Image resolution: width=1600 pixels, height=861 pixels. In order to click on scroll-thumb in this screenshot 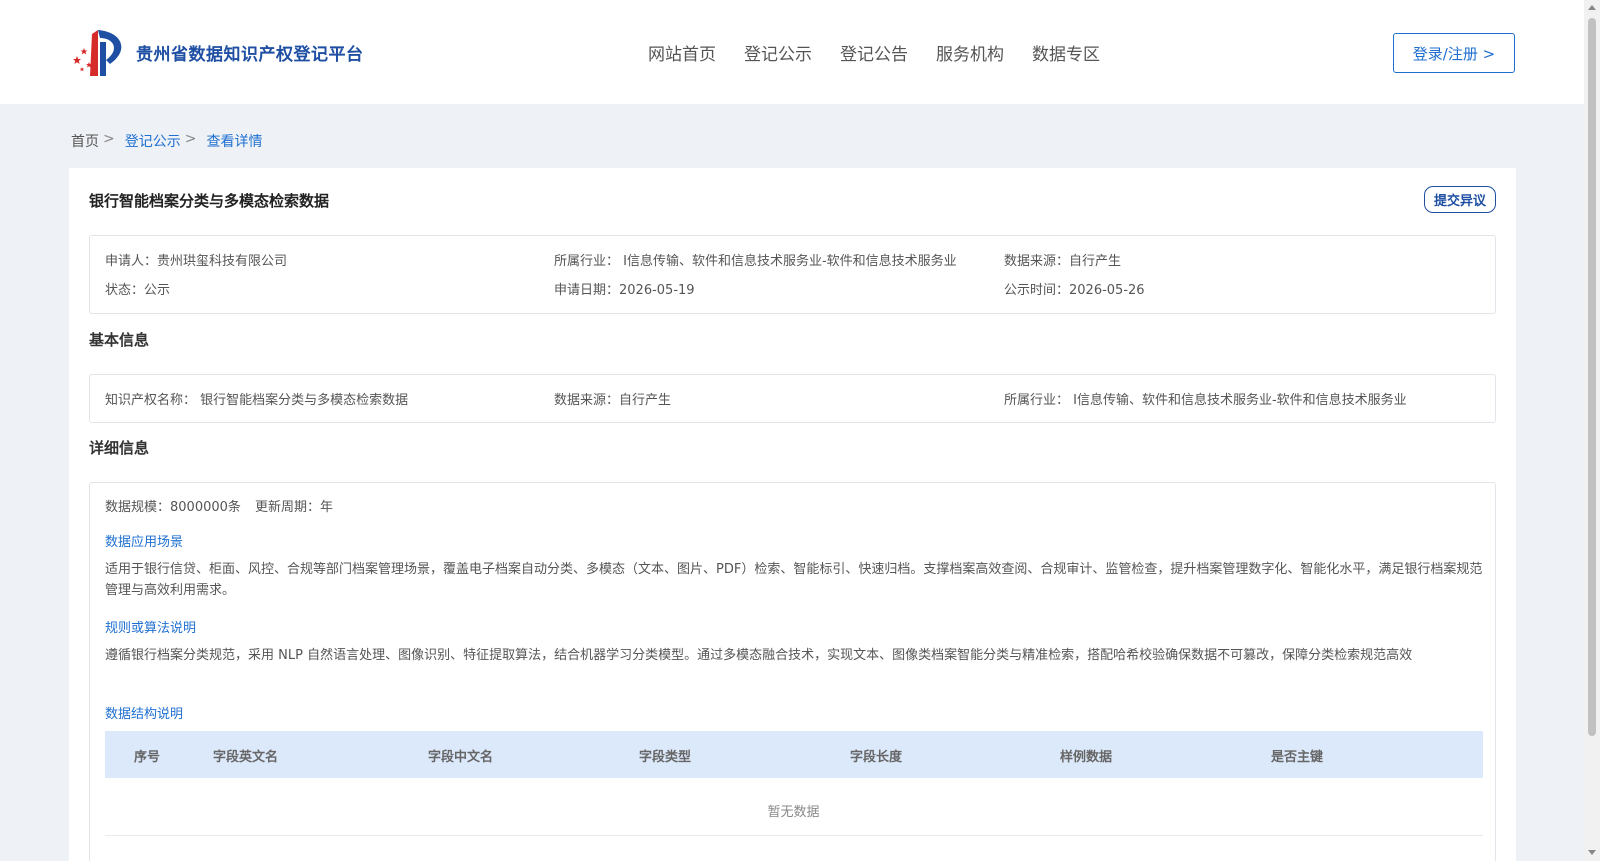, I will do `click(1592, 377)`.